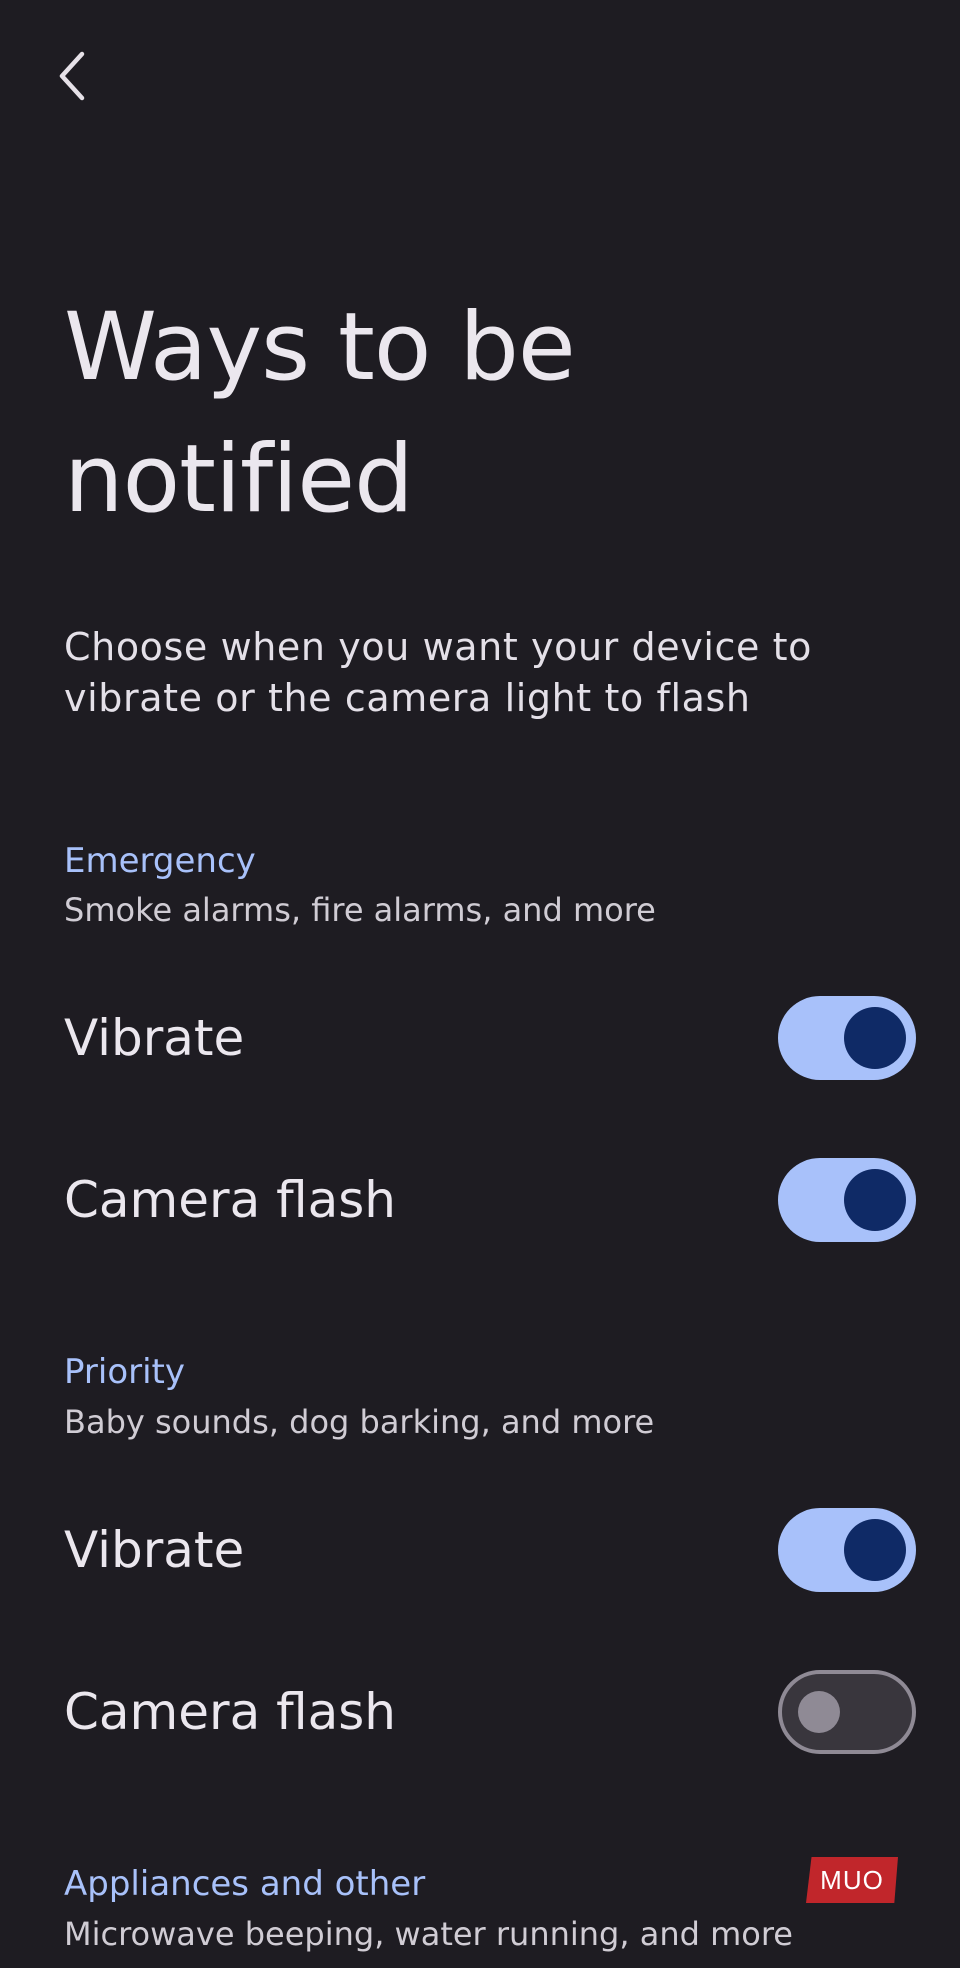 The image size is (960, 1968). What do you see at coordinates (359, 1422) in the screenshot?
I see `section-subtitle-priority: Baby sounds, dog barking, and more` at bounding box center [359, 1422].